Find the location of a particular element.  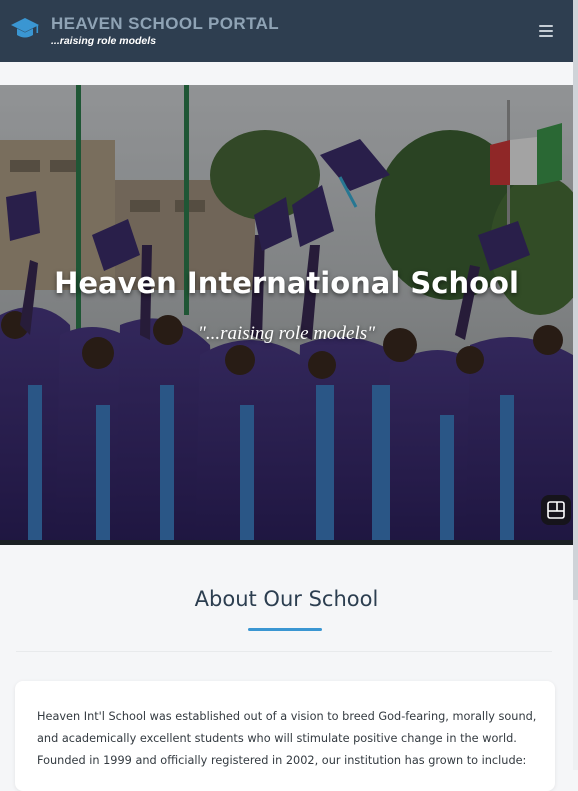

hamburger-menu-icon is located at coordinates (546, 31).